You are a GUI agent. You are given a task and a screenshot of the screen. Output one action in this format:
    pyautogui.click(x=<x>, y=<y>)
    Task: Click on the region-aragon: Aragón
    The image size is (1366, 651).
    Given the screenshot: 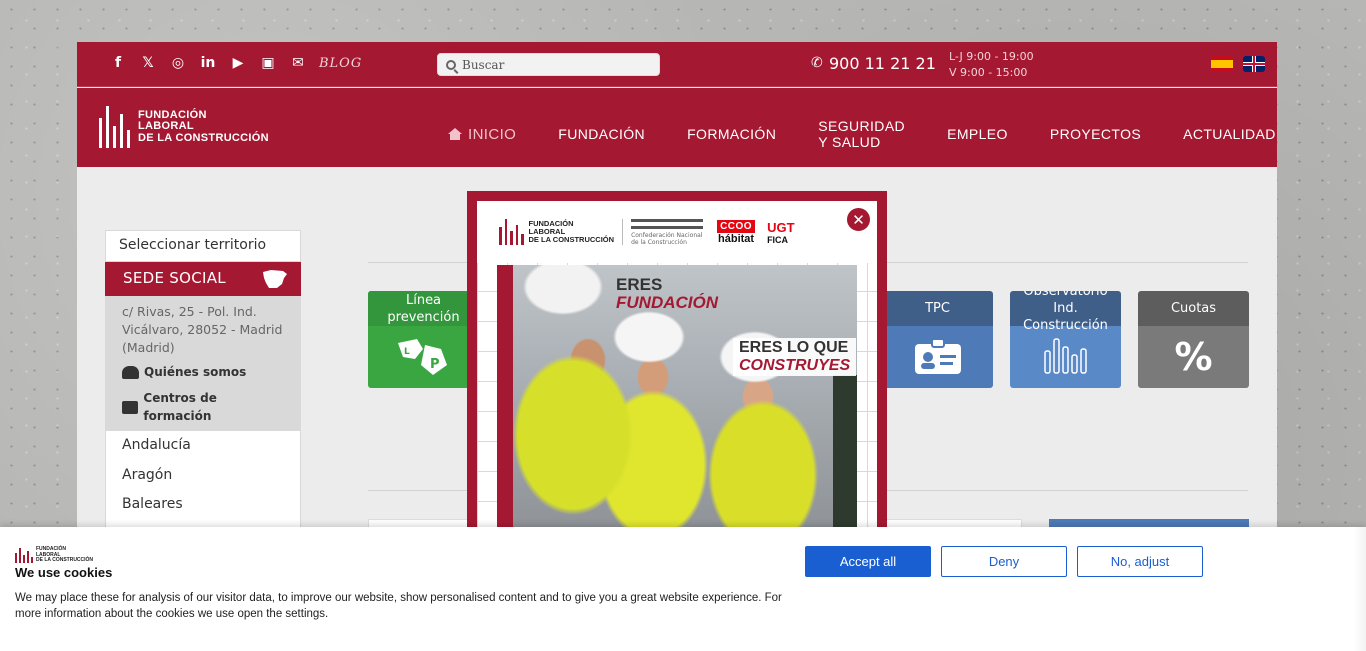 What is the action you would take?
    pyautogui.click(x=203, y=476)
    